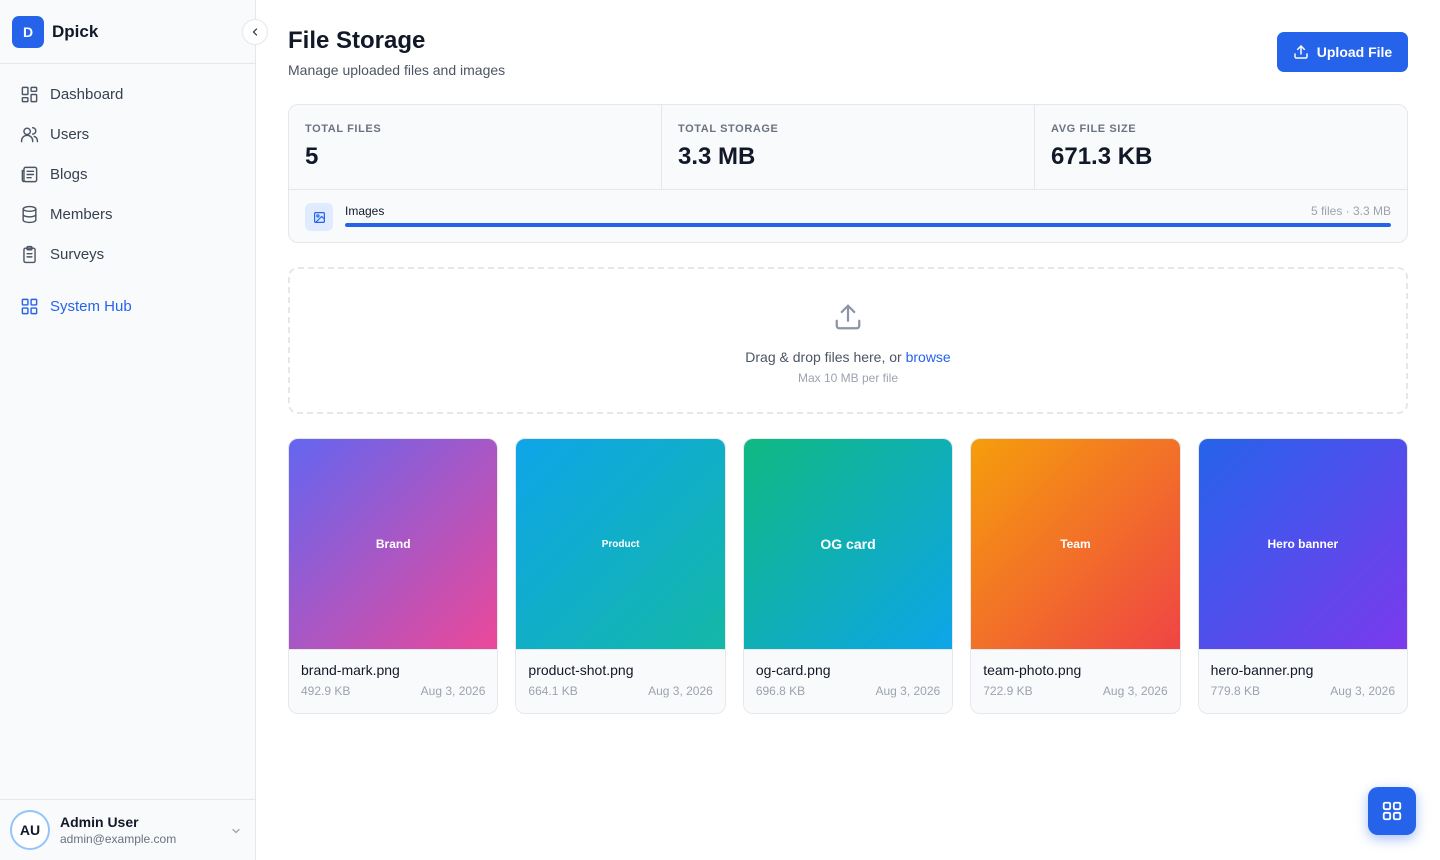 This screenshot has height=860, width=1440. What do you see at coordinates (1350, 211) in the screenshot?
I see `category-meta: 5 files · 3.3 MB` at bounding box center [1350, 211].